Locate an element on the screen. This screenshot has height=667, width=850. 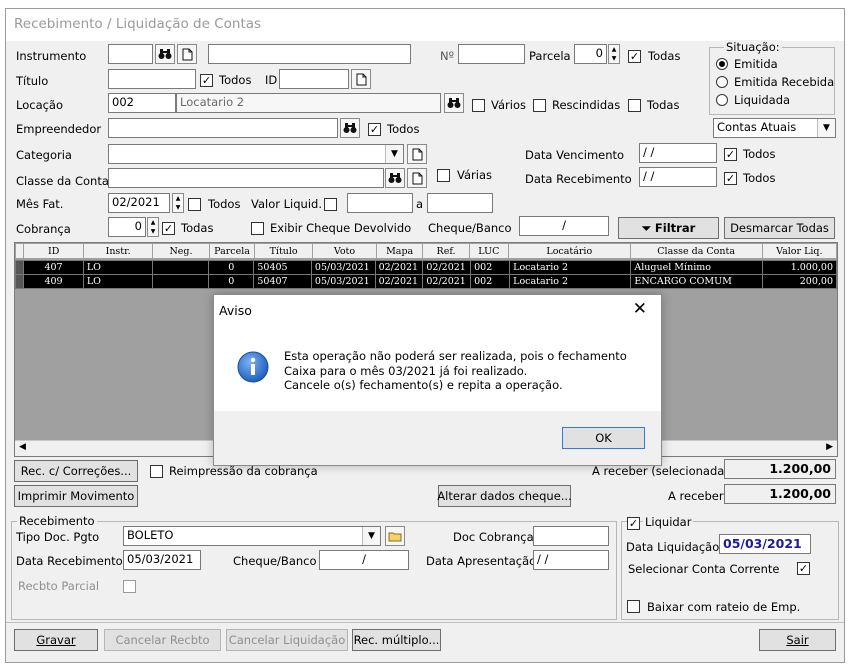
col-neg: Neg. is located at coordinates (181, 251).